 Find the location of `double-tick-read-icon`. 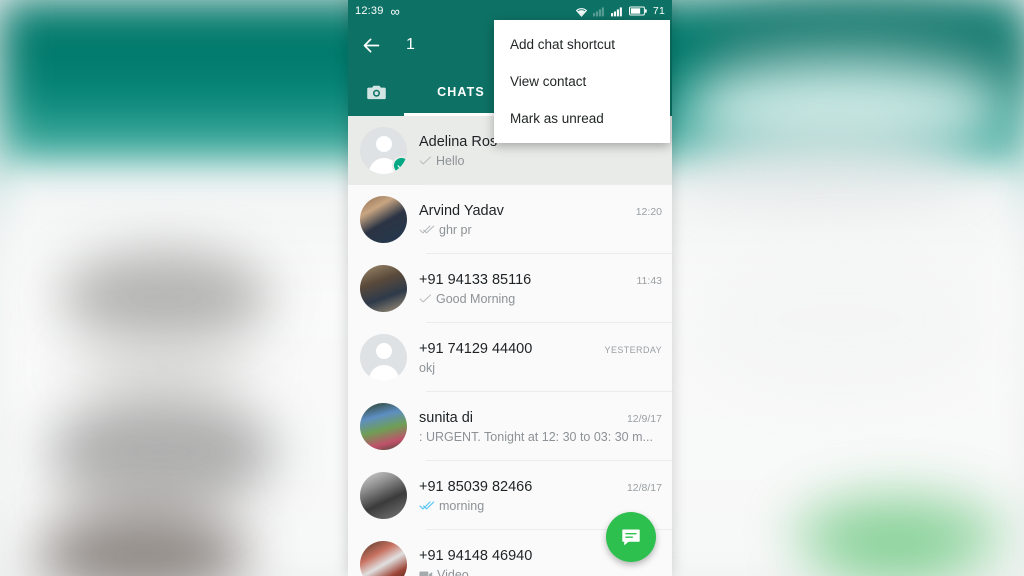

double-tick-read-icon is located at coordinates (427, 505).